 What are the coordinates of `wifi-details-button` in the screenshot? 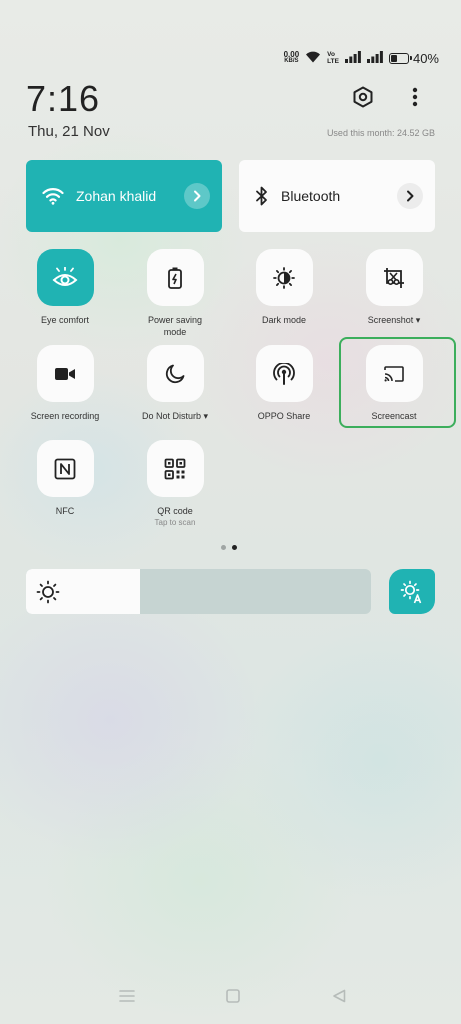 It's located at (197, 196).